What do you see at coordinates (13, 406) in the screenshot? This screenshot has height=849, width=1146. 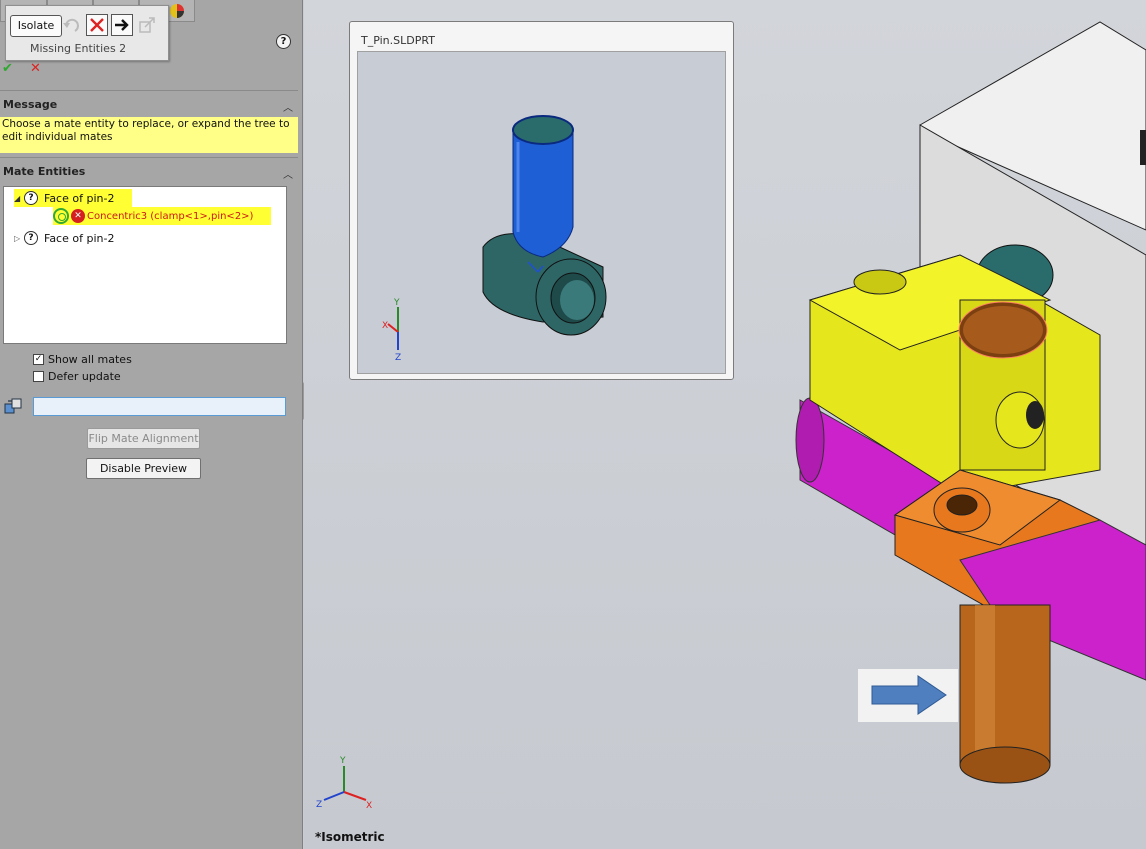 I see `replace-entity-icon` at bounding box center [13, 406].